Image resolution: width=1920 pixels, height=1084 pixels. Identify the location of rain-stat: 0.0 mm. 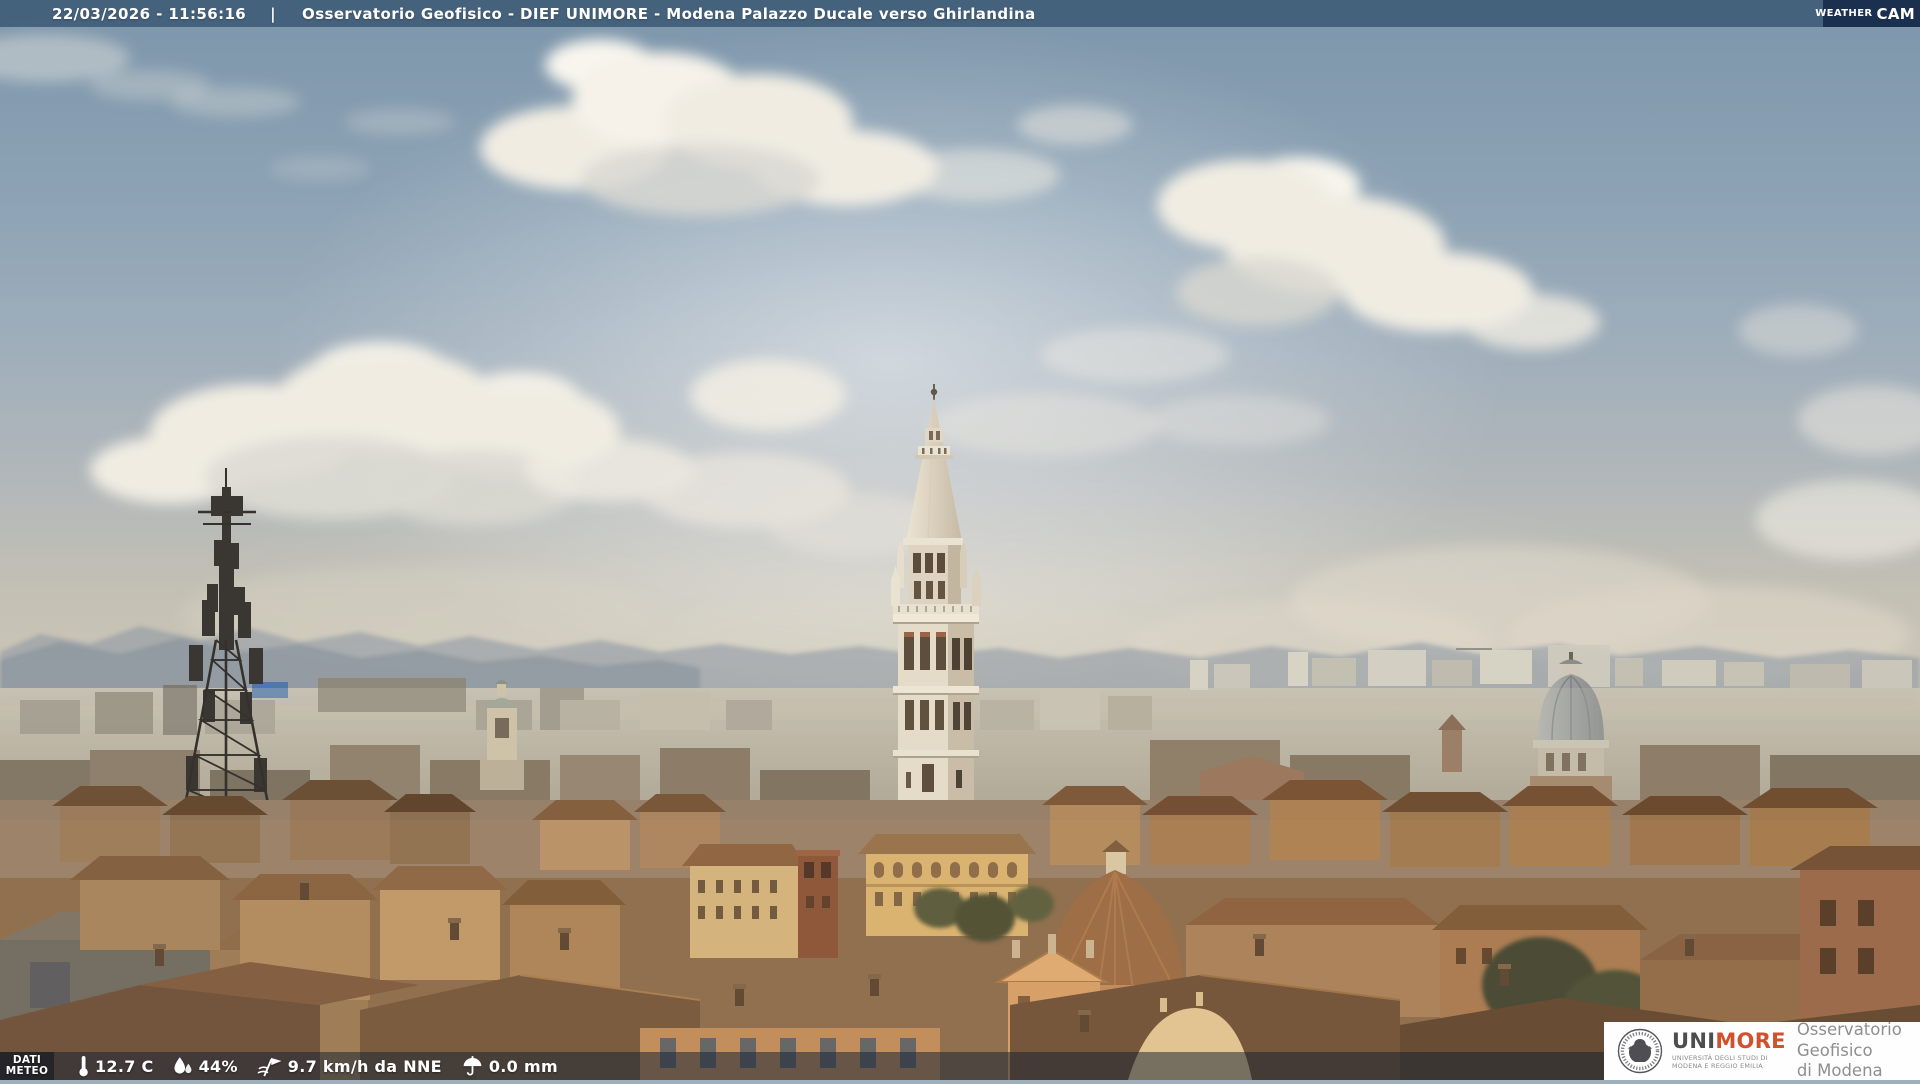
(509, 1066).